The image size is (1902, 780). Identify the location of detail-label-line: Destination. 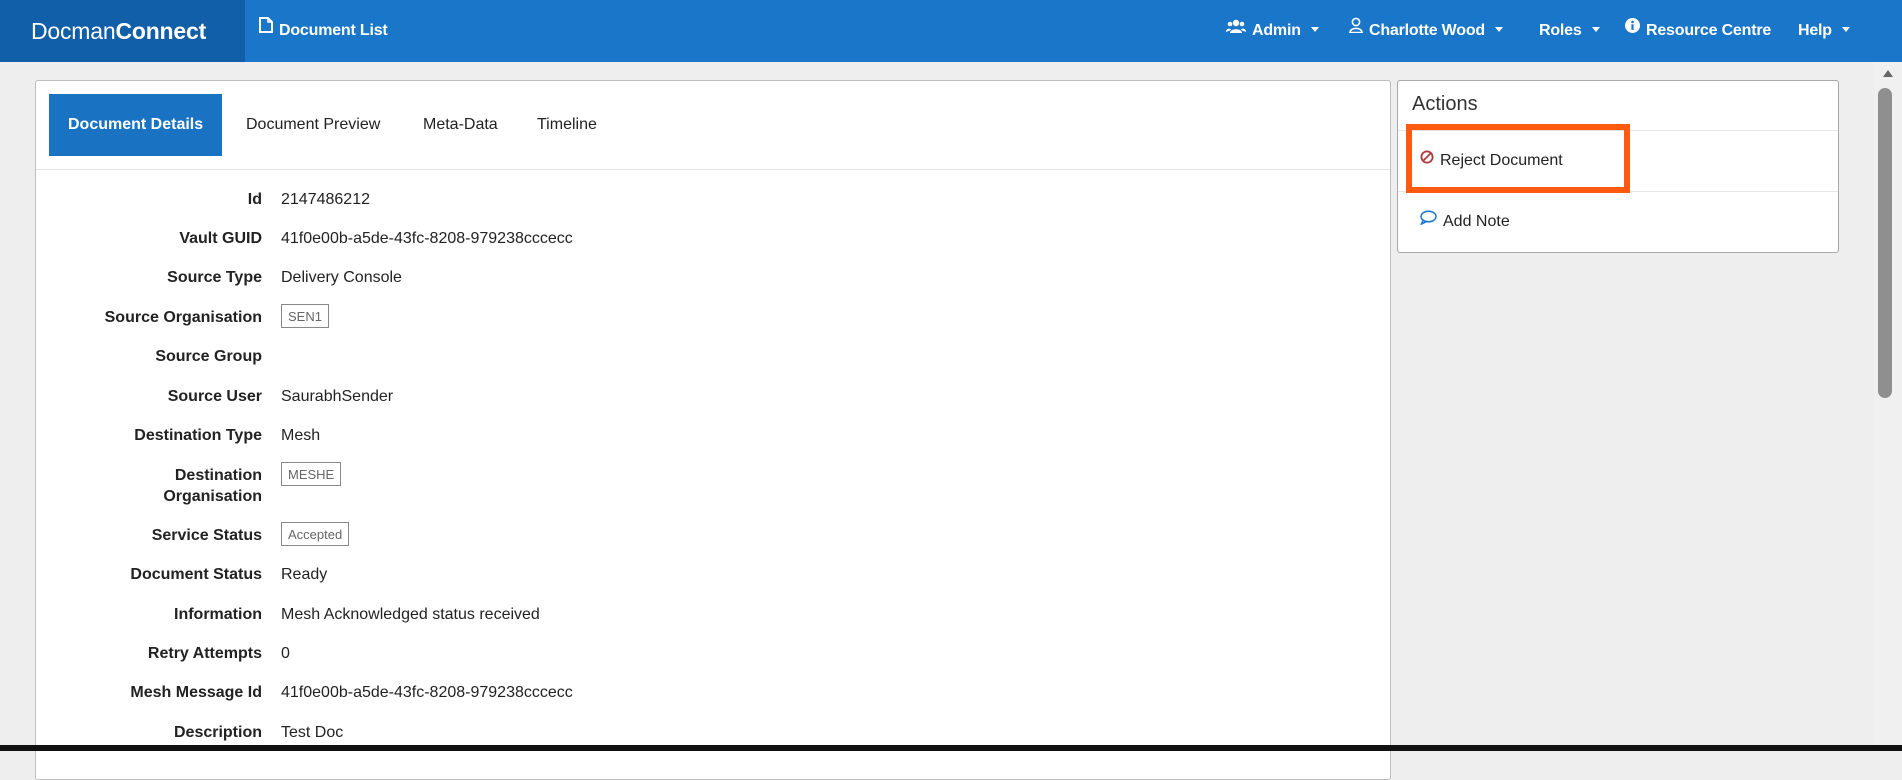
(218, 475).